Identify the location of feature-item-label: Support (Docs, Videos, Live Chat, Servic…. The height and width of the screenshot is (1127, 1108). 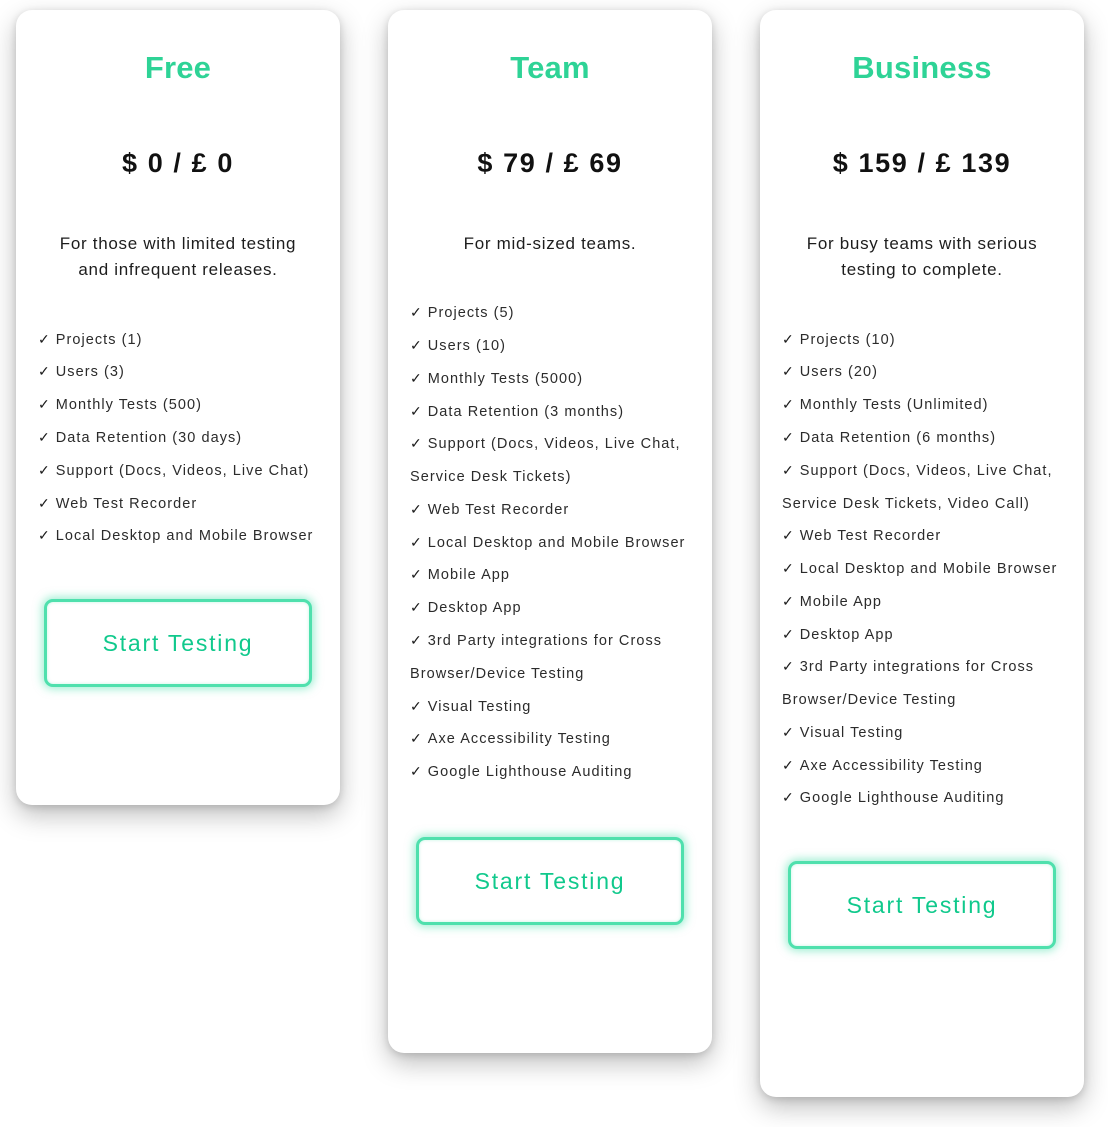
(917, 487).